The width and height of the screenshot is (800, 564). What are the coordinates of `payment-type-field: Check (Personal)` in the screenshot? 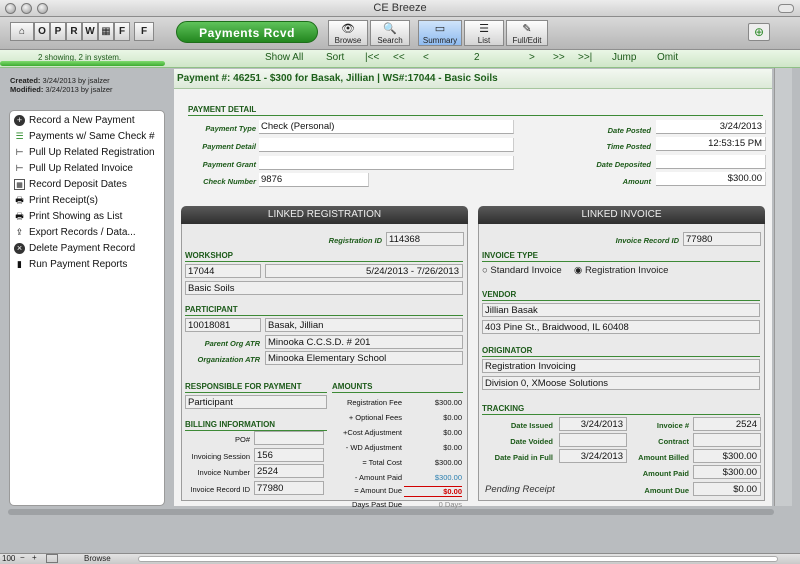 It's located at (386, 127).